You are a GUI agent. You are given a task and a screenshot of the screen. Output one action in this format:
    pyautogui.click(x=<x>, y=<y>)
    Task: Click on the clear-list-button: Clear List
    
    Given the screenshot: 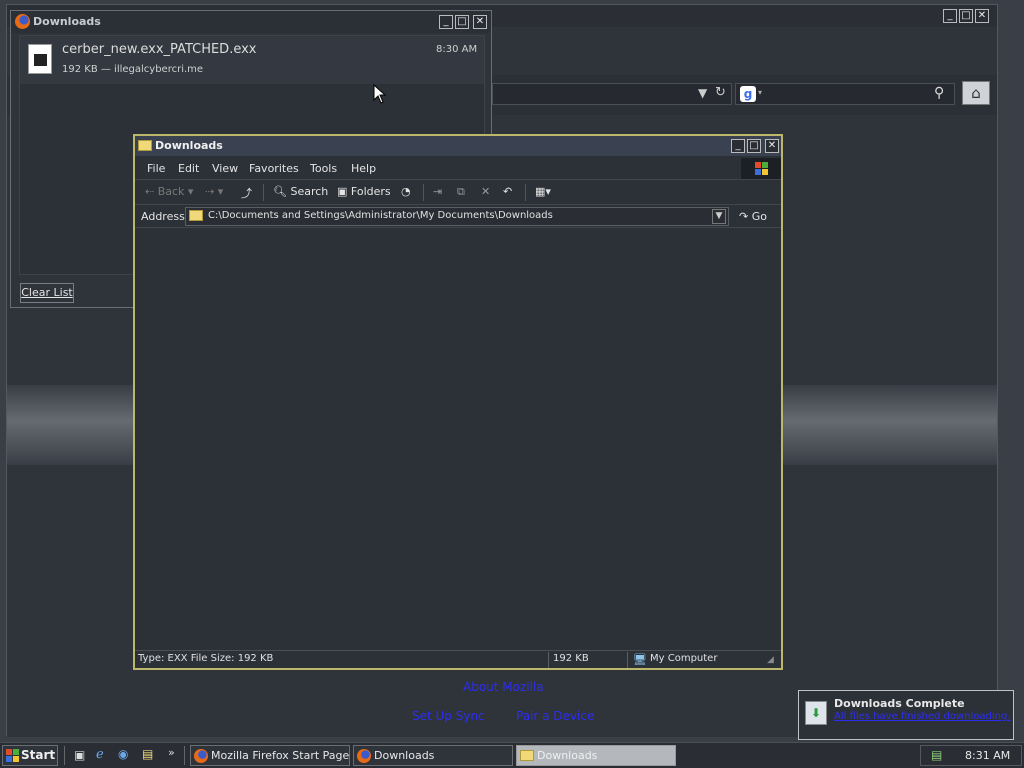 What is the action you would take?
    pyautogui.click(x=47, y=293)
    